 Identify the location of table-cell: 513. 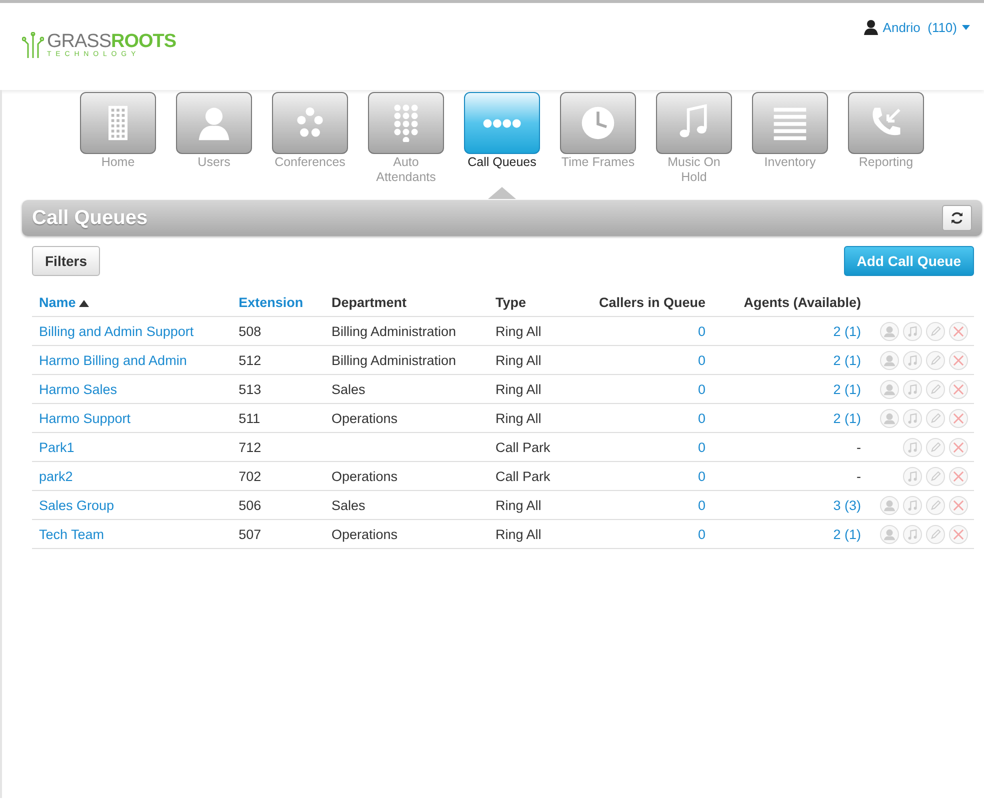
(278, 389).